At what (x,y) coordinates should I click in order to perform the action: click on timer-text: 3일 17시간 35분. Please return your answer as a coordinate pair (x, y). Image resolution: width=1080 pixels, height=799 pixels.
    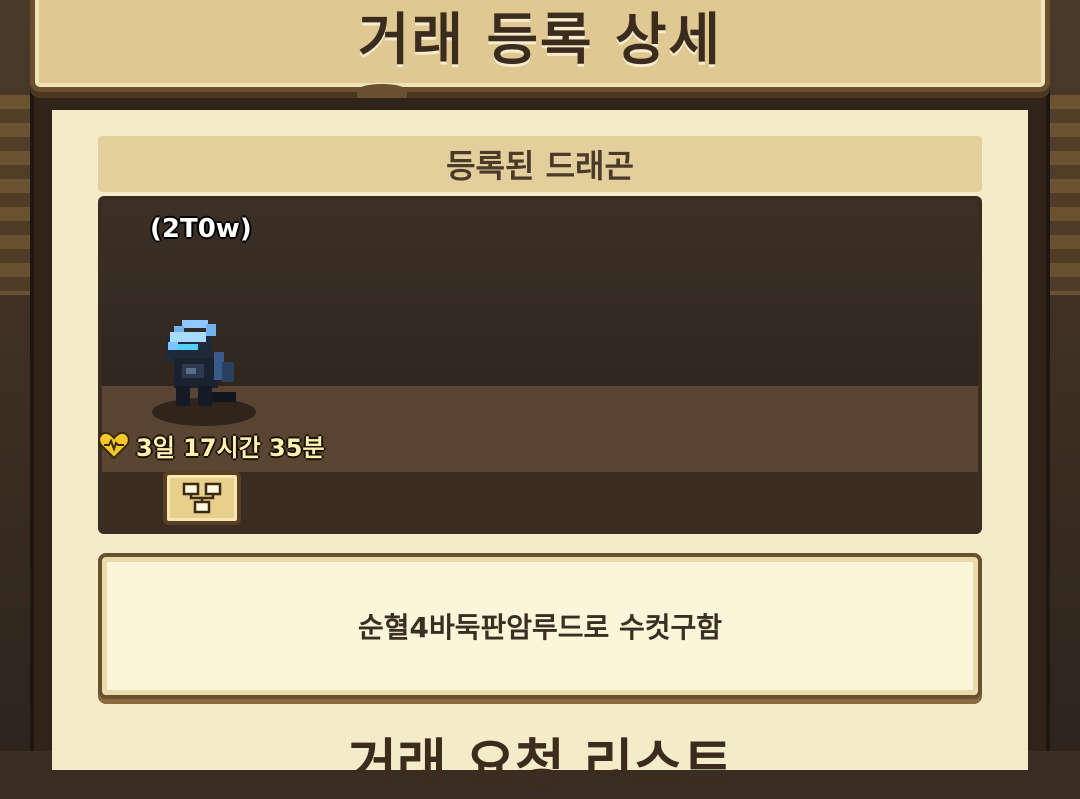
    Looking at the image, I should click on (230, 447).